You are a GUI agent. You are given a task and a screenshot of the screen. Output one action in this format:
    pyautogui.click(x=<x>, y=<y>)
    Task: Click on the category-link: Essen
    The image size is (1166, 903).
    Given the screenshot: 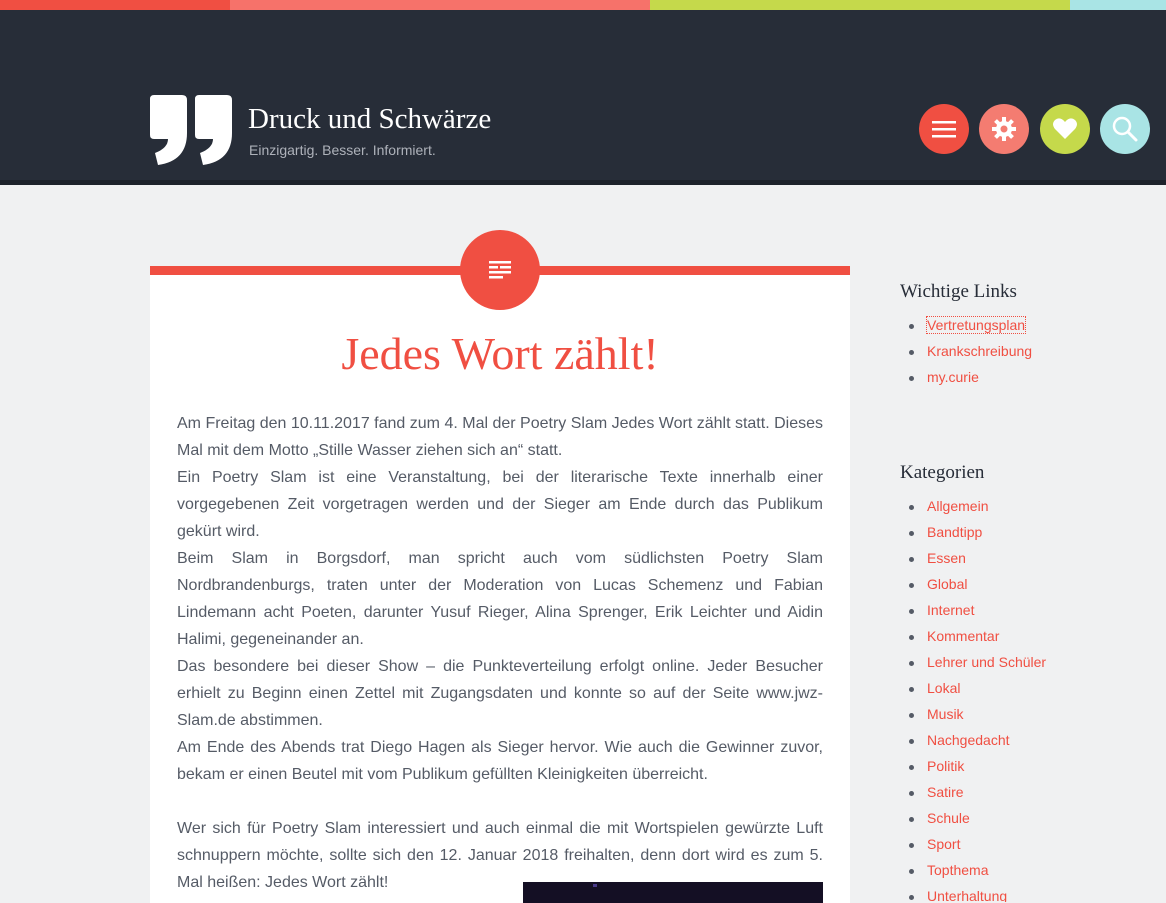 What is the action you would take?
    pyautogui.click(x=946, y=558)
    